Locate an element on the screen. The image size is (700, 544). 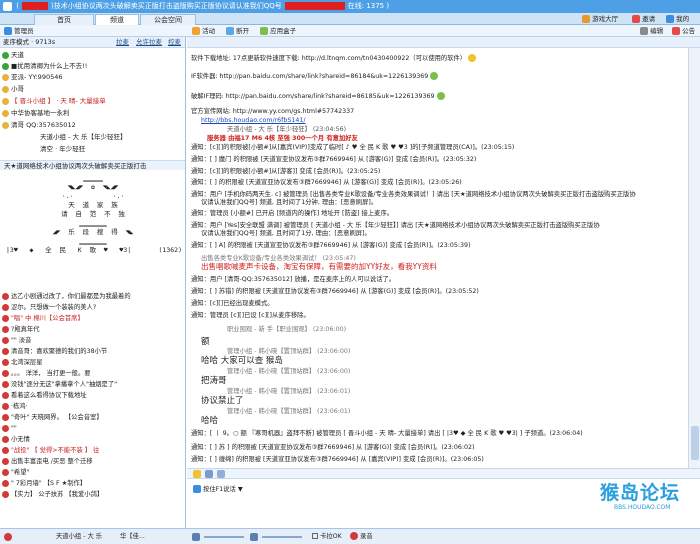
list-item: 达乙小剧通过改了，你们最都是为我最着的 is located at coordinates (66, 296).